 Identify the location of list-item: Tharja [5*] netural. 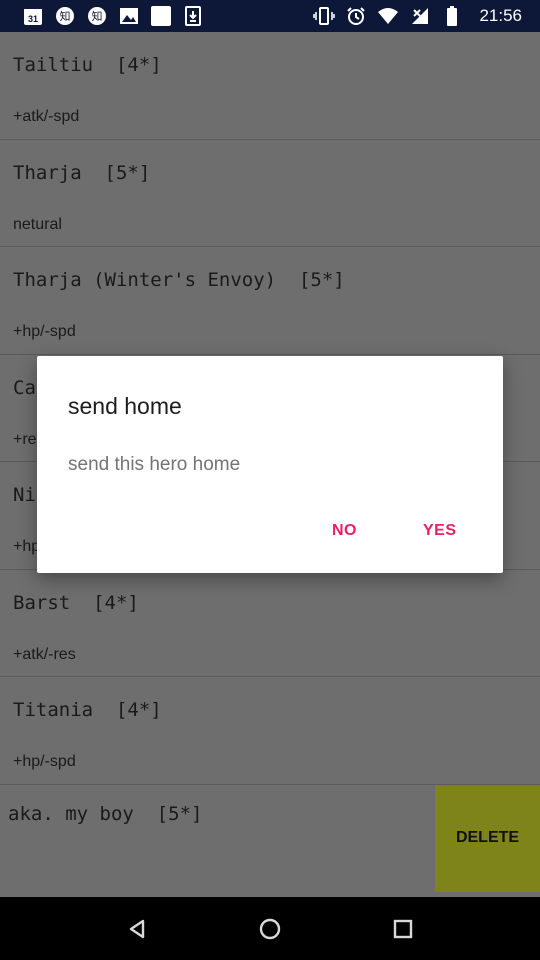
(270, 193).